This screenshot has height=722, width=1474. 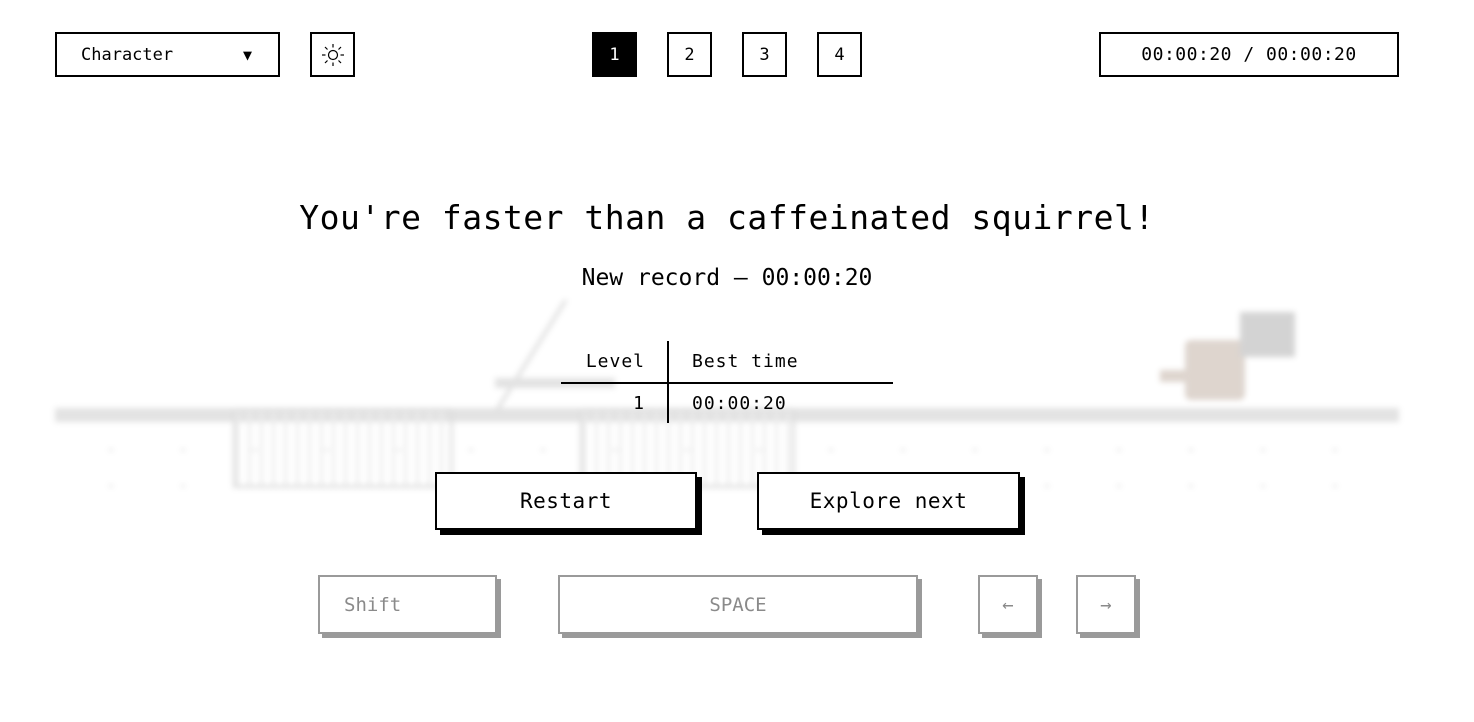 What do you see at coordinates (373, 604) in the screenshot?
I see `shift-key-label: Shift` at bounding box center [373, 604].